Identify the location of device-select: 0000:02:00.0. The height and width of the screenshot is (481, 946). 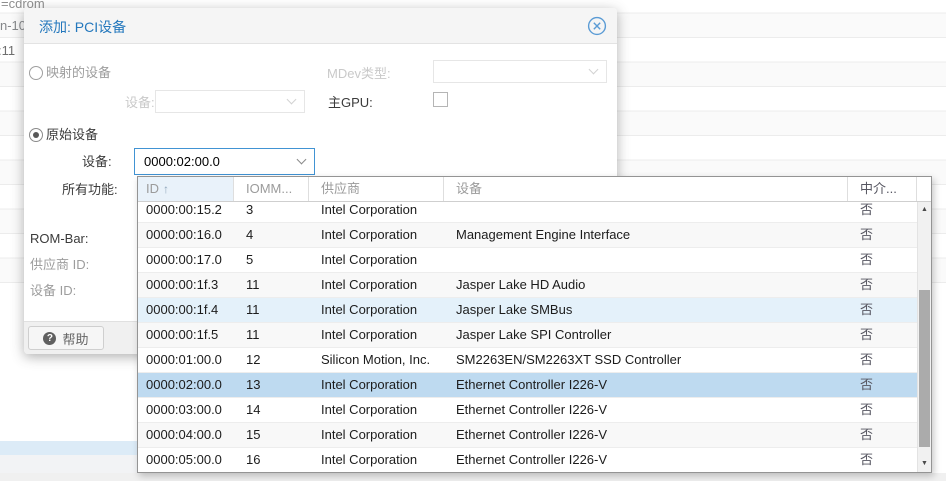
(224, 161).